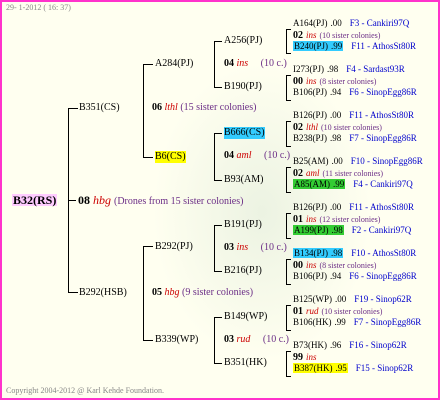 The height and width of the screenshot is (400, 440). I want to click on gen1-note: (15 sister colonies), so click(218, 107).